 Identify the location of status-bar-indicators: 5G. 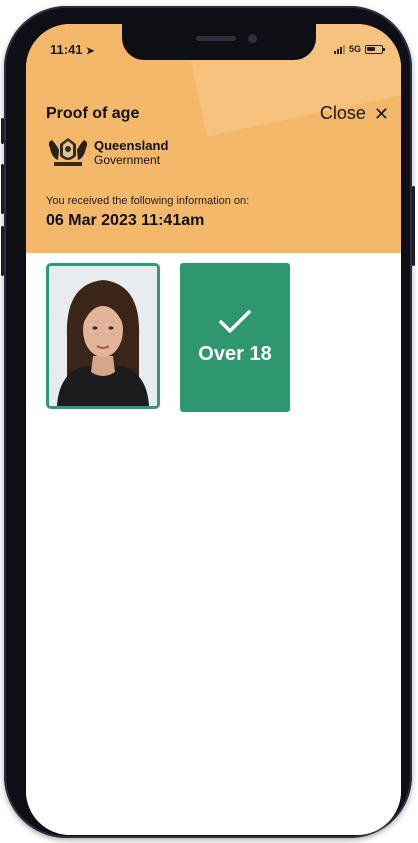
(359, 49).